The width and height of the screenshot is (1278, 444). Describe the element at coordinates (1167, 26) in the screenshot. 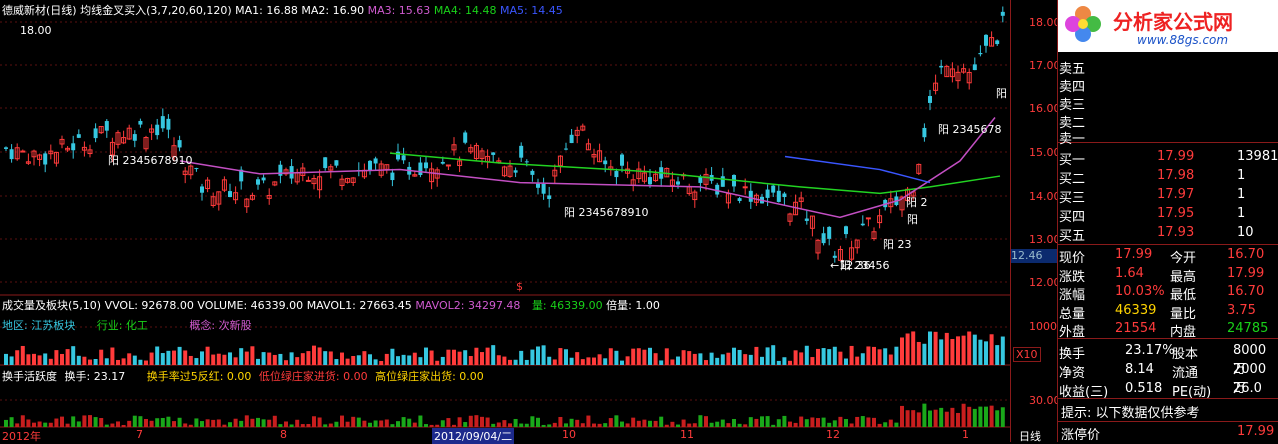

I see `logo-banner: 分析家公式网 www.88gs.com` at that location.